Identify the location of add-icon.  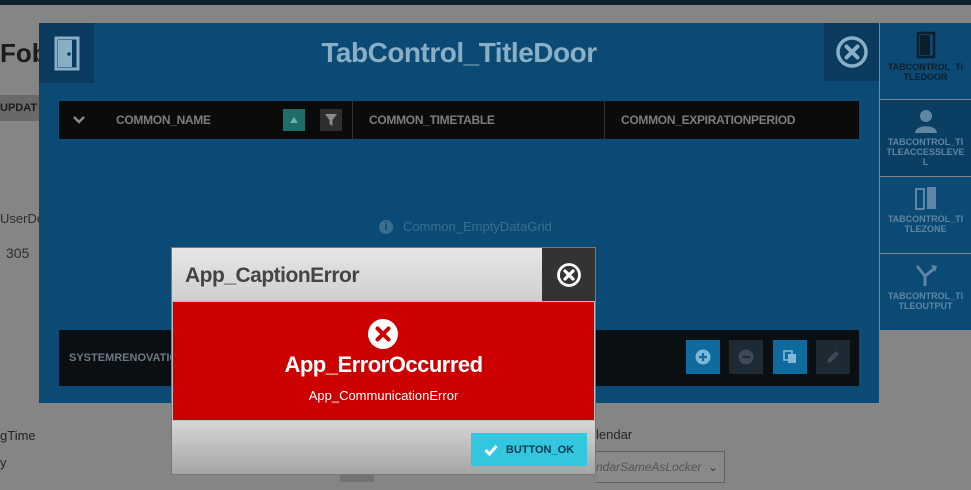
(703, 357).